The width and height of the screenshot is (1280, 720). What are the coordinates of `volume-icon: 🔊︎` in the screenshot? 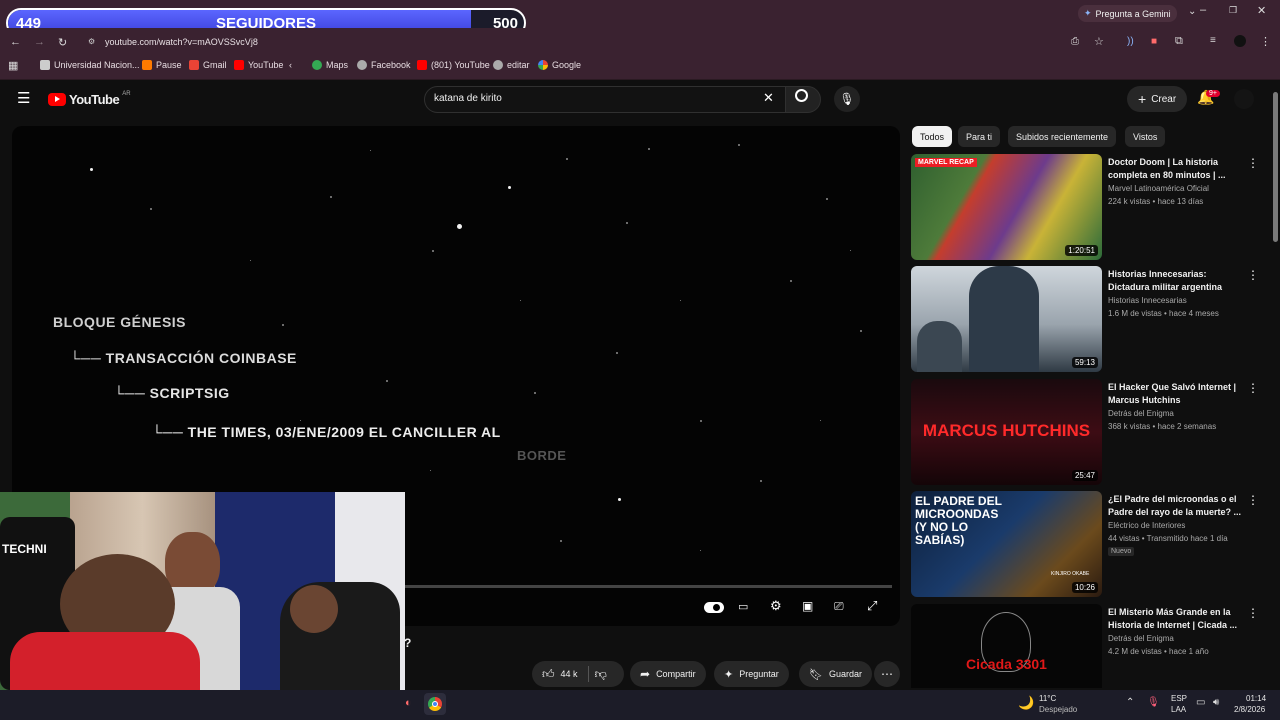 It's located at (1216, 702).